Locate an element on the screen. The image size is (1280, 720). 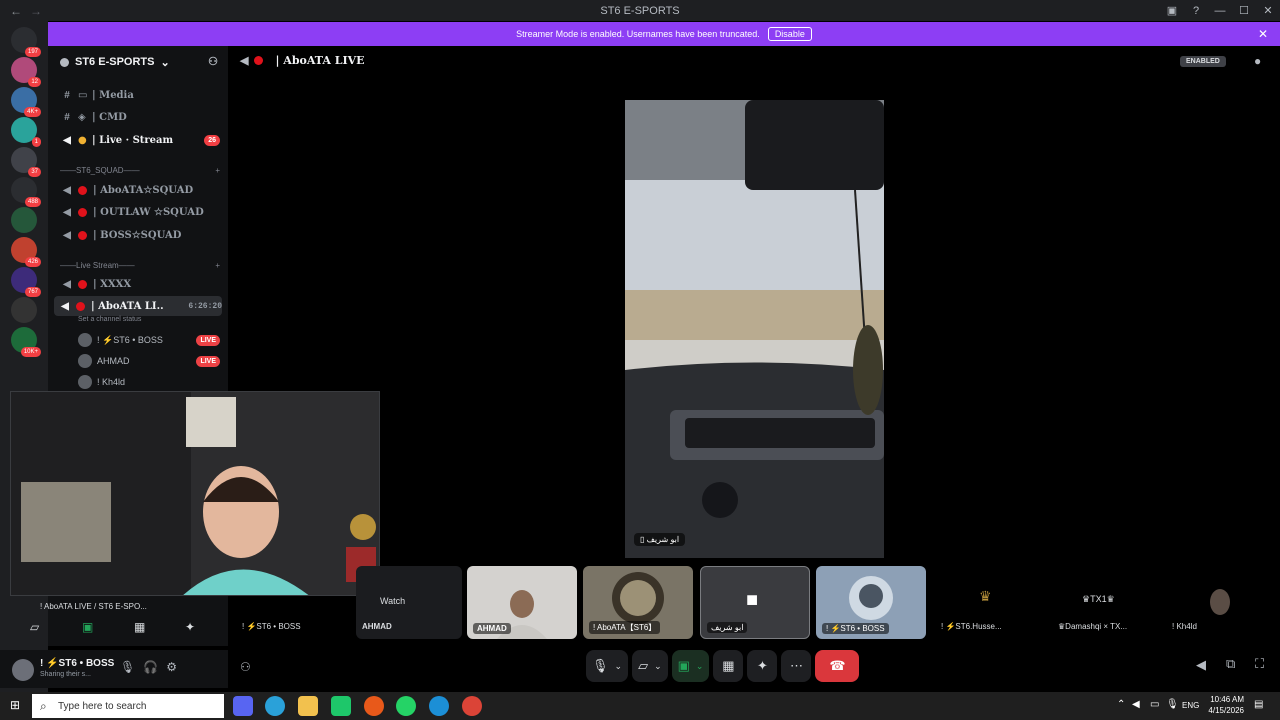
avatar is located at coordinates (23, 670).